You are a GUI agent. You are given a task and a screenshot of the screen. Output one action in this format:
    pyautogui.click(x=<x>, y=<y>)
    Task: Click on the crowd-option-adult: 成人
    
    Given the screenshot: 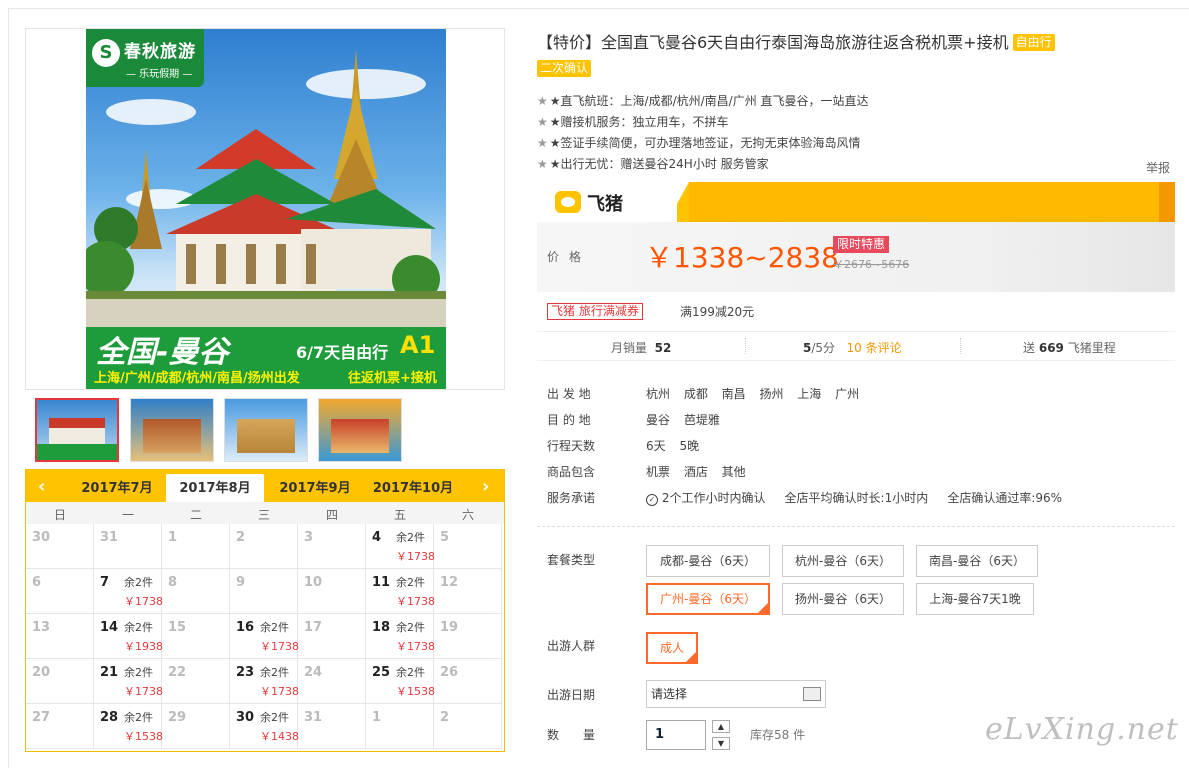 What is the action you would take?
    pyautogui.click(x=672, y=648)
    